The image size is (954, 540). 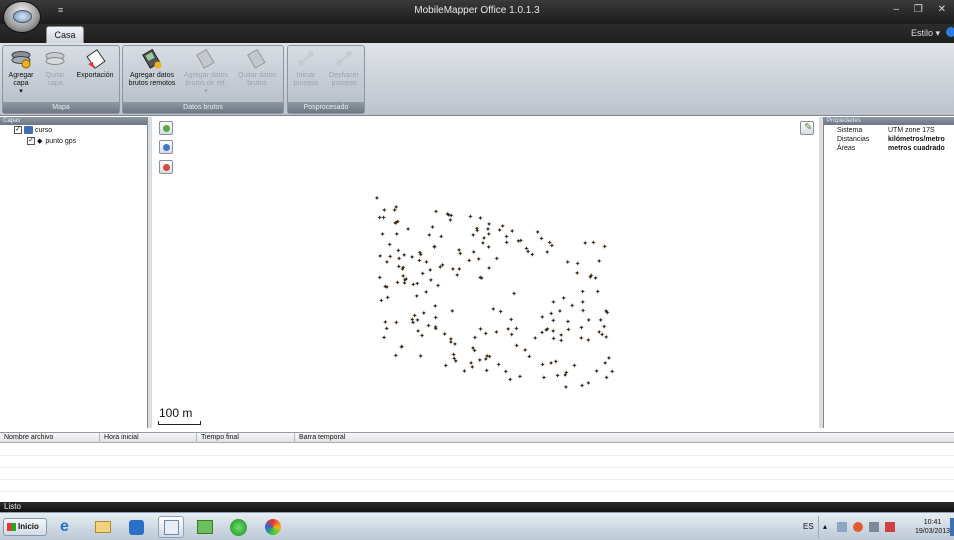 What do you see at coordinates (166, 167) in the screenshot?
I see `zoom-out-button` at bounding box center [166, 167].